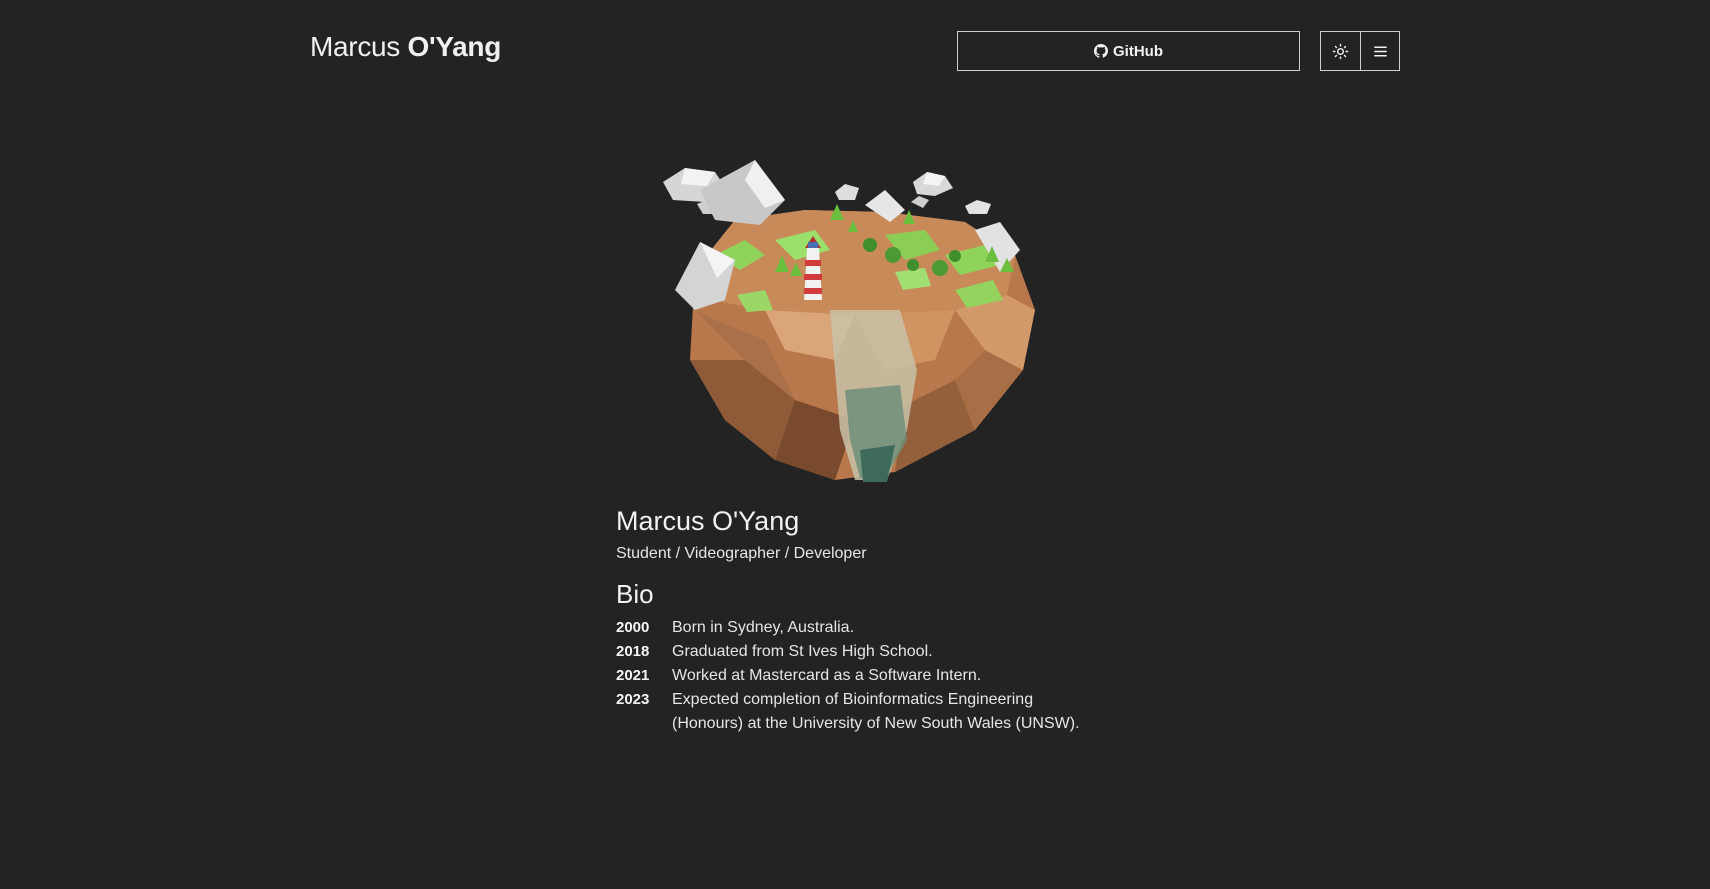 This screenshot has width=1710, height=889. I want to click on menu-button, so click(1379, 51).